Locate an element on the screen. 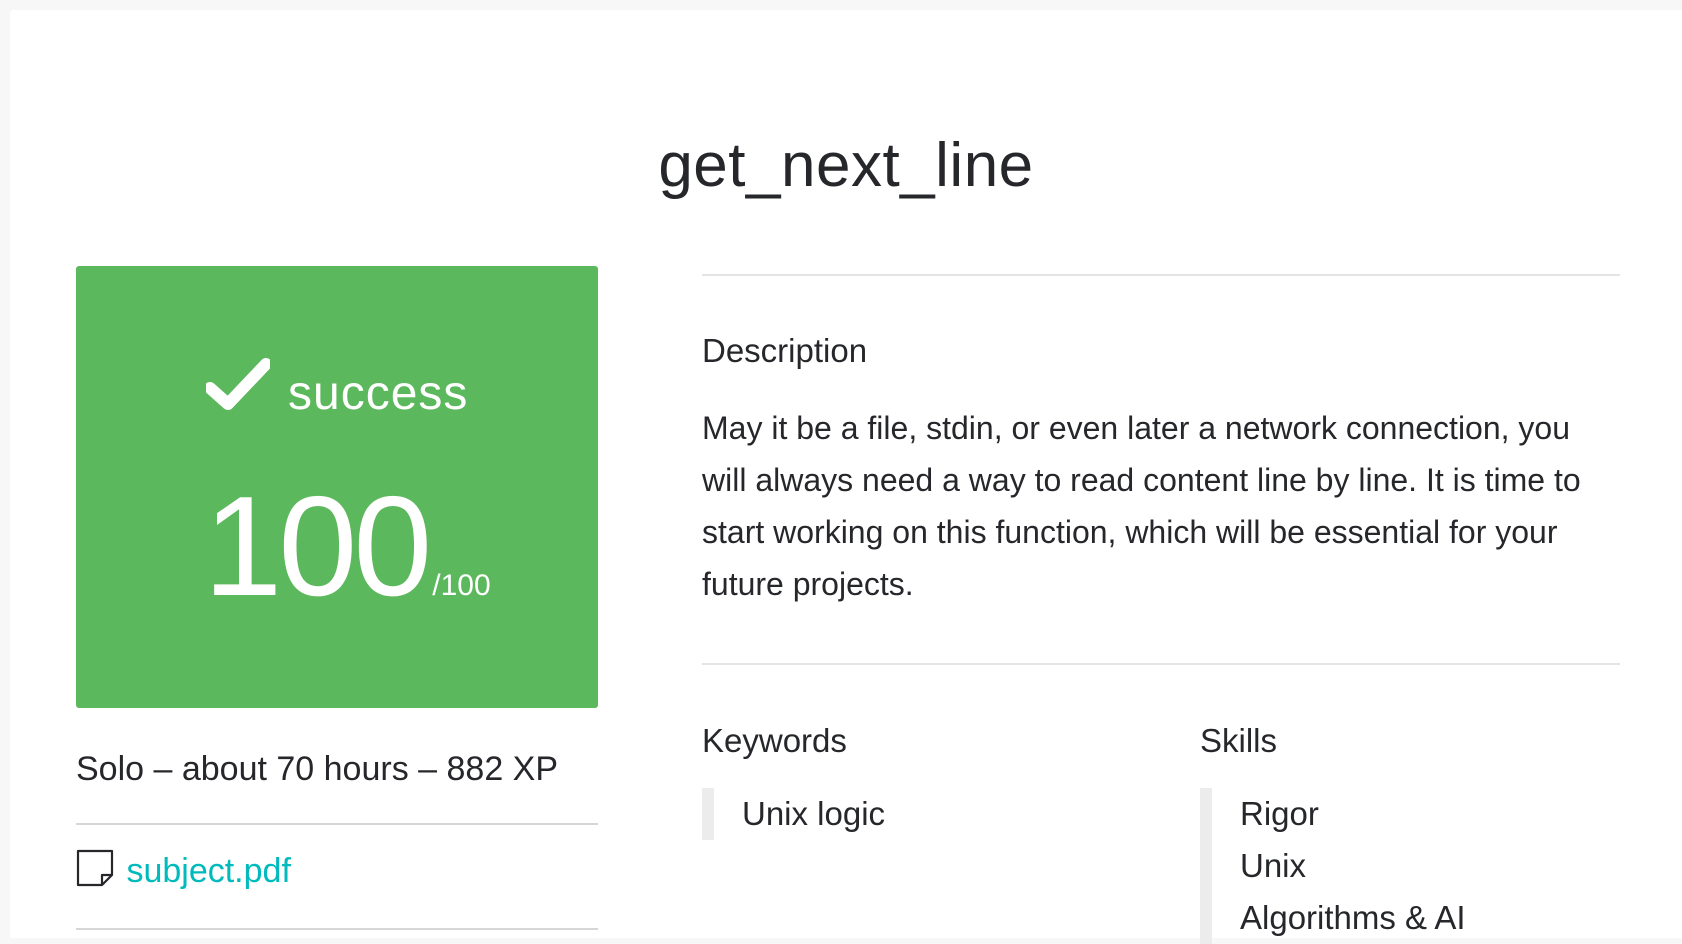 Image resolution: width=1682 pixels, height=944 pixels. subject-pdf-link: subject.pdf is located at coordinates (208, 871).